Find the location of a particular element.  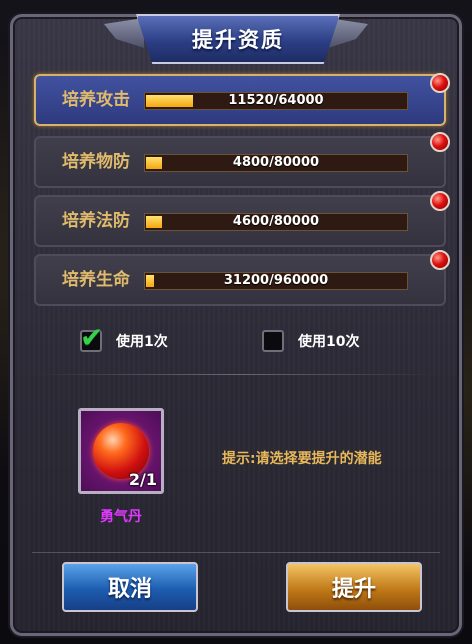

progress-bar: 4800/80000 is located at coordinates (276, 163).